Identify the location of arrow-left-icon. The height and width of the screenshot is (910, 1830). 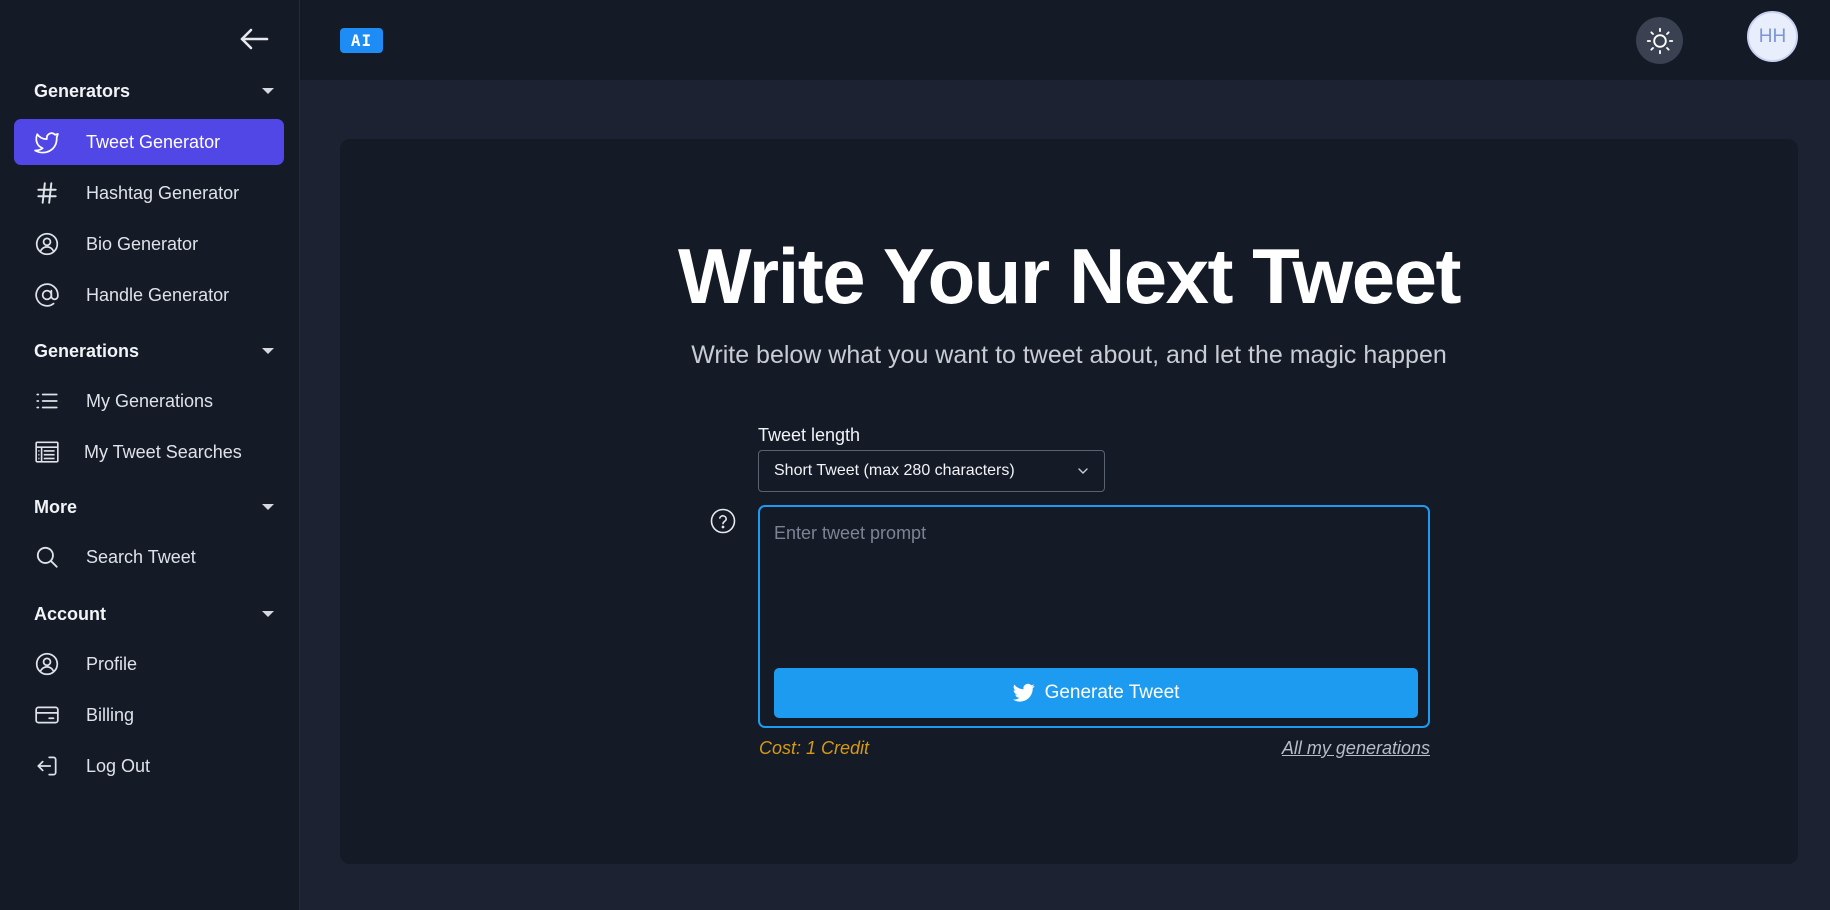
(254, 39).